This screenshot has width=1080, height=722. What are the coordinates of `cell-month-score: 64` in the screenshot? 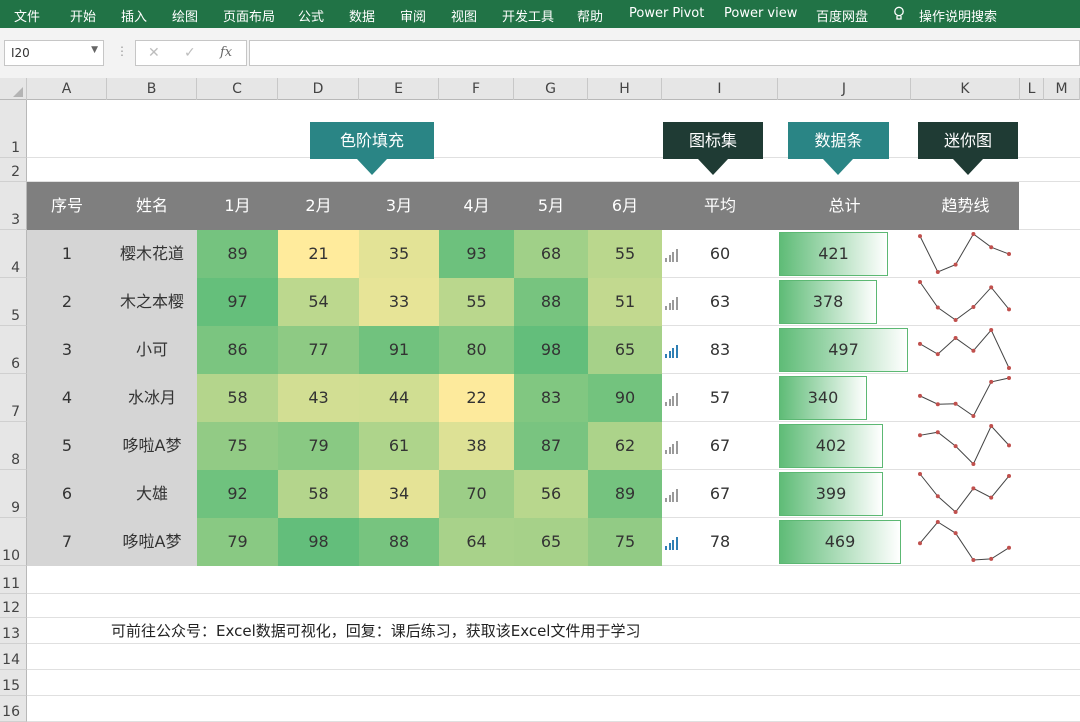 It's located at (476, 542).